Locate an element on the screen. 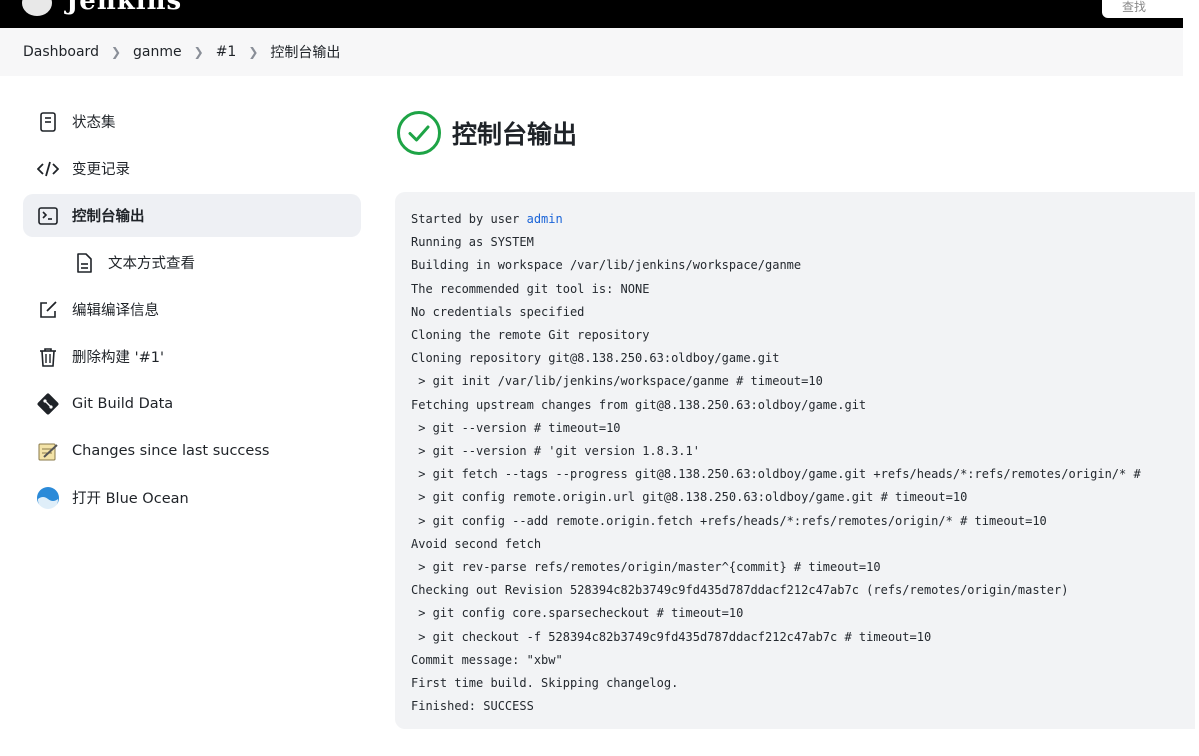 This screenshot has width=1199, height=756. code-icon is located at coordinates (48, 169).